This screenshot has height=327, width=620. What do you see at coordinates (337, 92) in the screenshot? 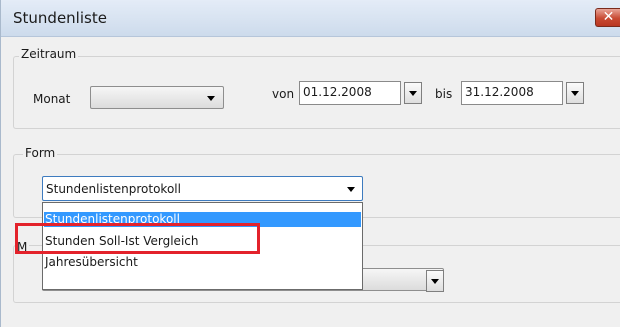
I see `von-date-value: 01.12.2008` at bounding box center [337, 92].